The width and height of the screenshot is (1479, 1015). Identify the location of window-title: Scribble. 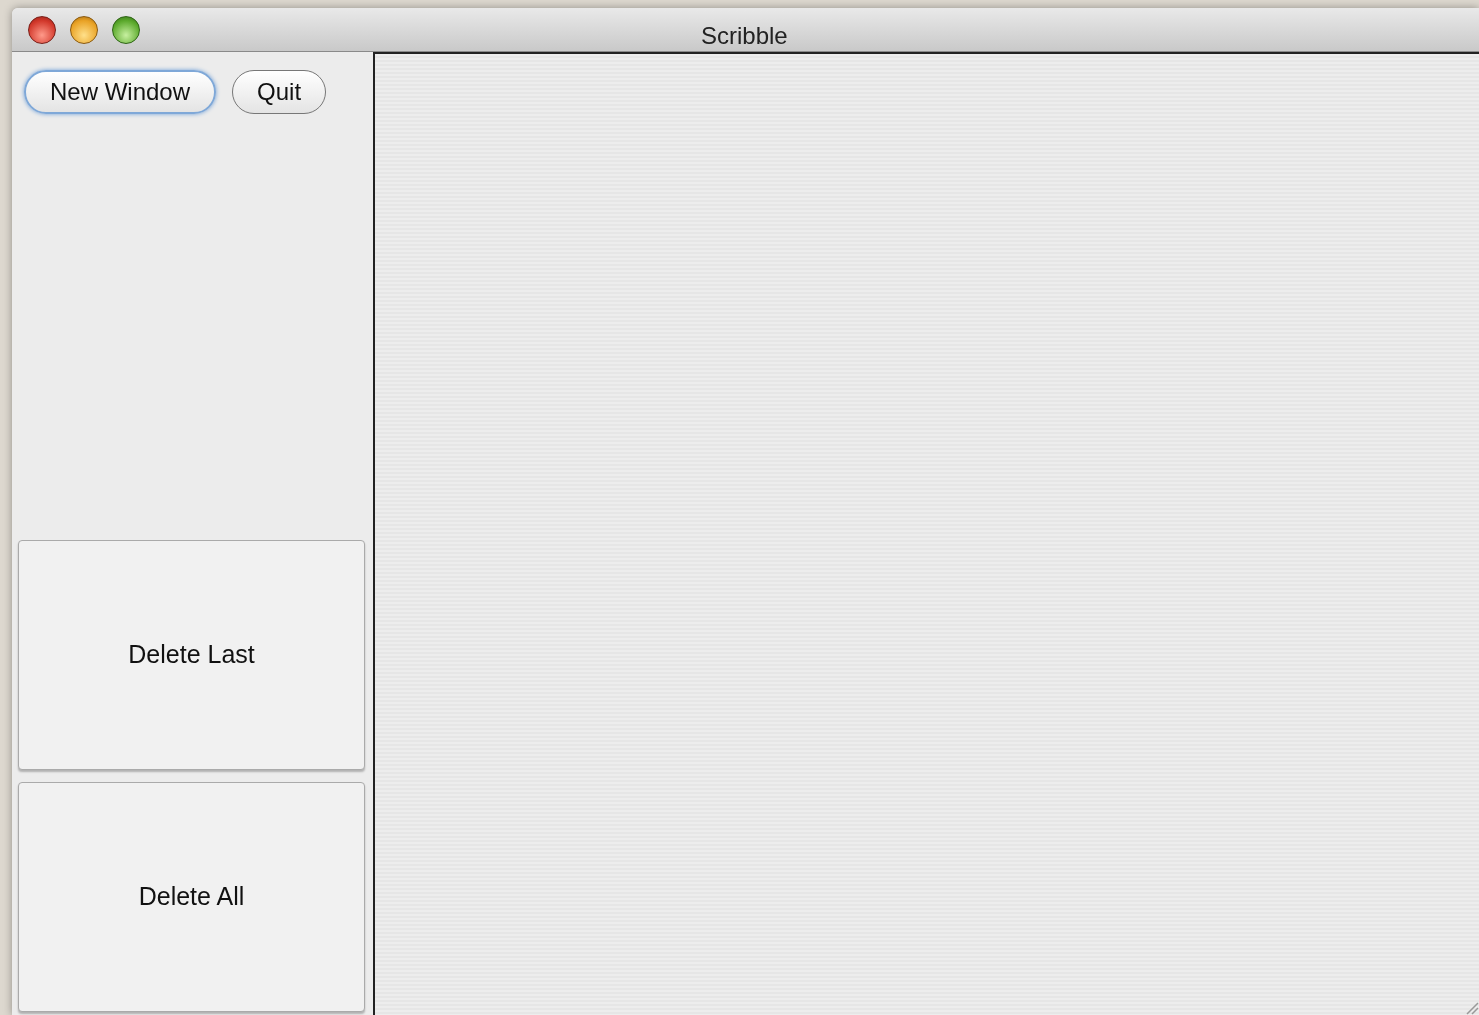
(744, 36).